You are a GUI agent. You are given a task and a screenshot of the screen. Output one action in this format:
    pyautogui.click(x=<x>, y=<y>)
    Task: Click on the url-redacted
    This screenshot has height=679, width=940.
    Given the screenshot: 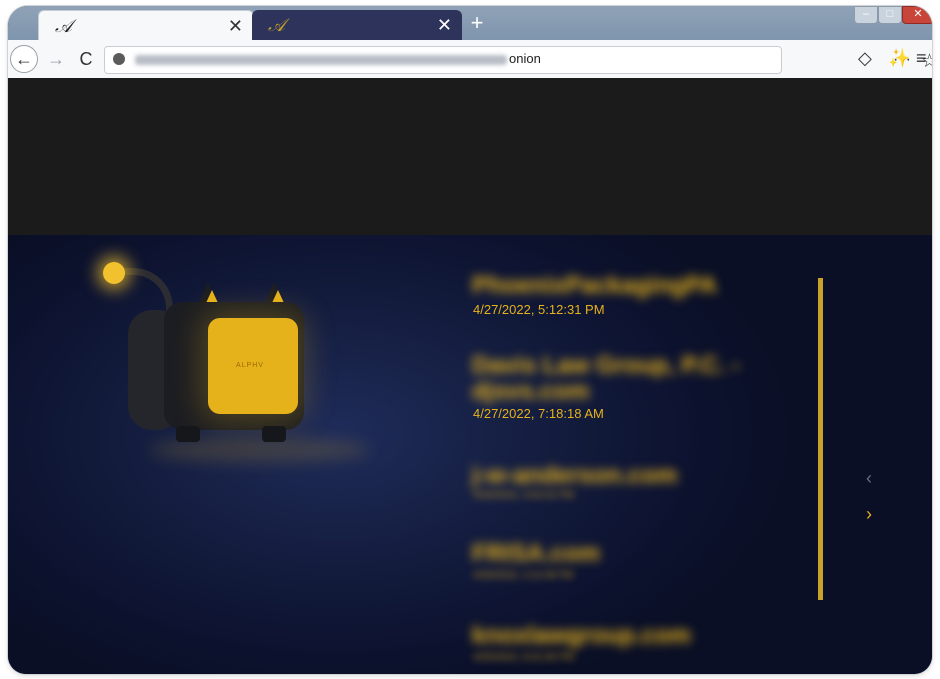 What is the action you would take?
    pyautogui.click(x=321, y=60)
    